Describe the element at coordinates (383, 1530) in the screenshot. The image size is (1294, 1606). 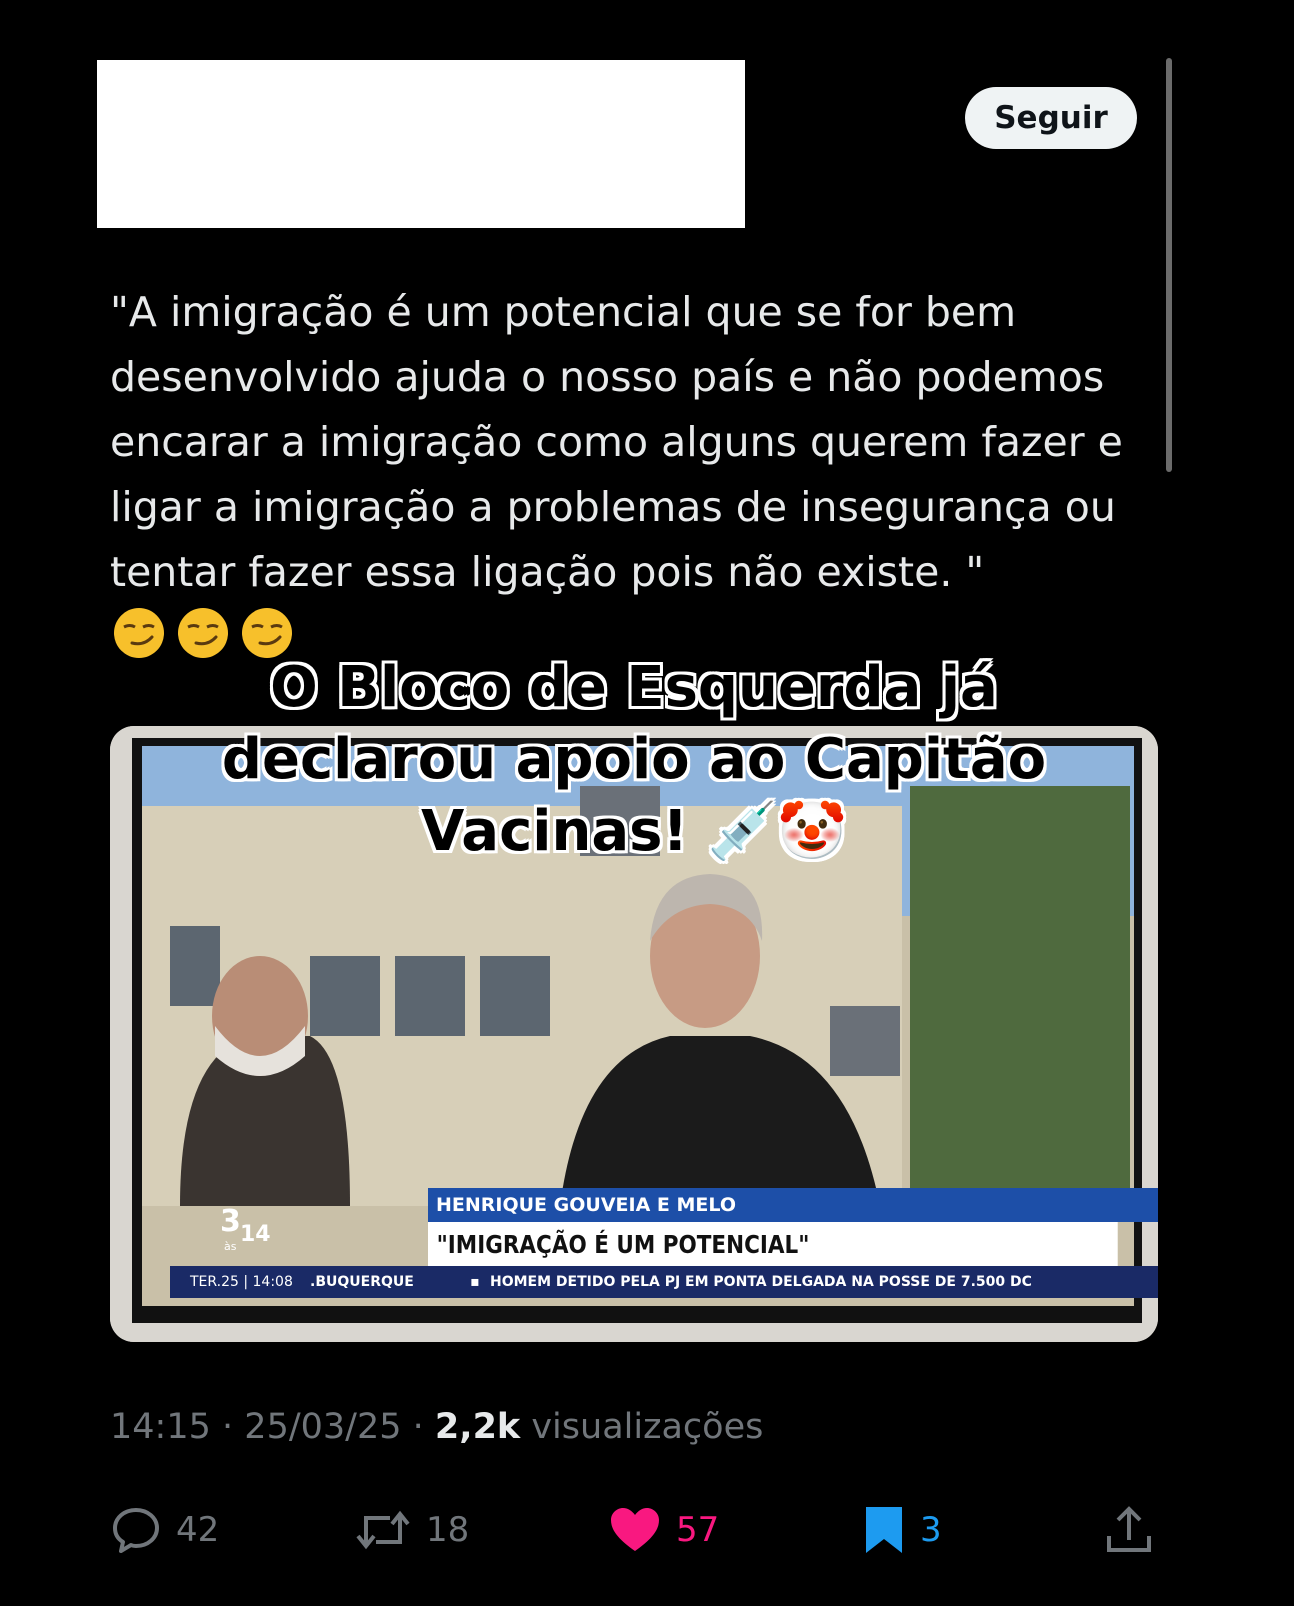
I see `retweet-icon` at that location.